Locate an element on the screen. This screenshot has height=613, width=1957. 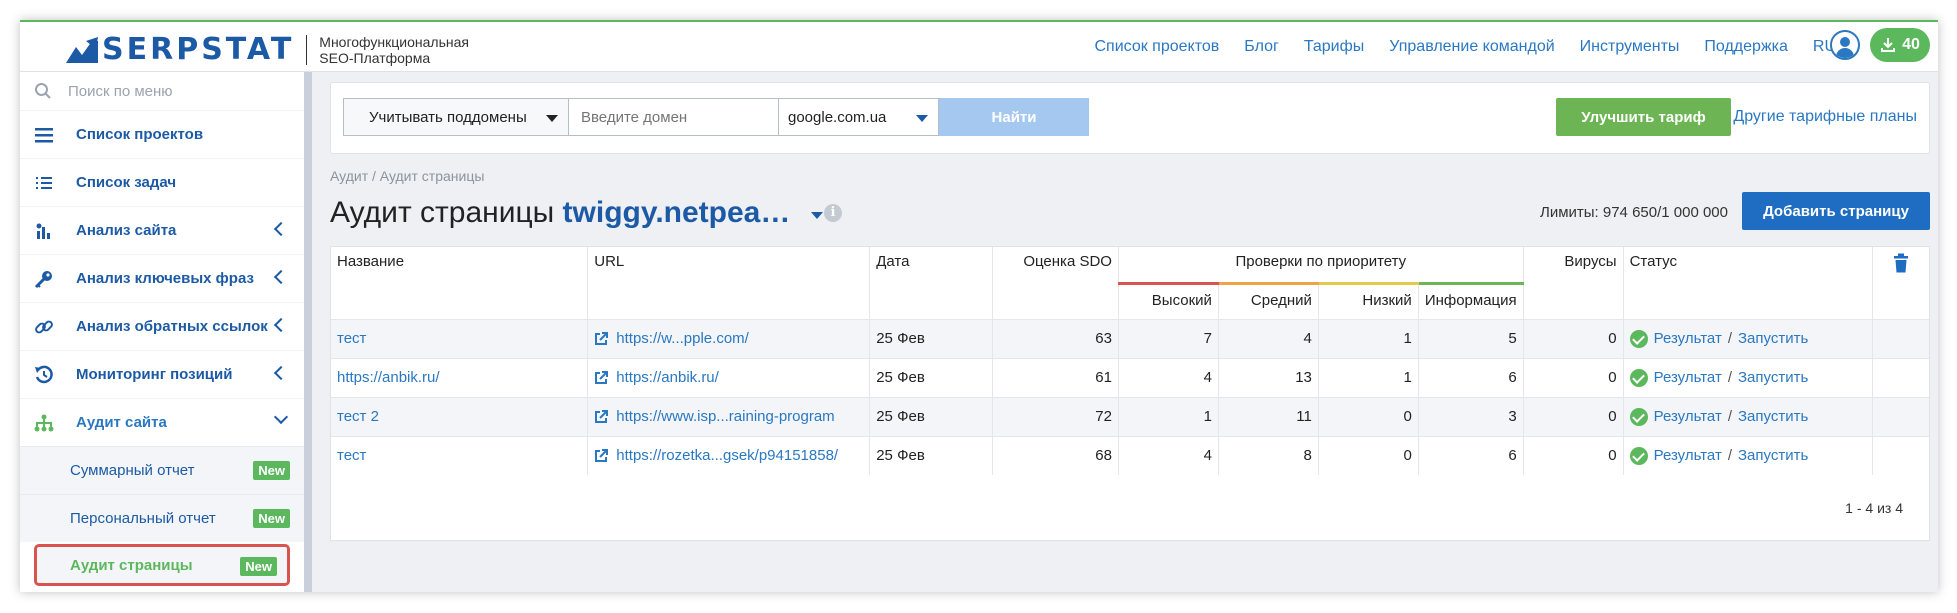
row-name-link: https://anbik.ru/ is located at coordinates (388, 377).